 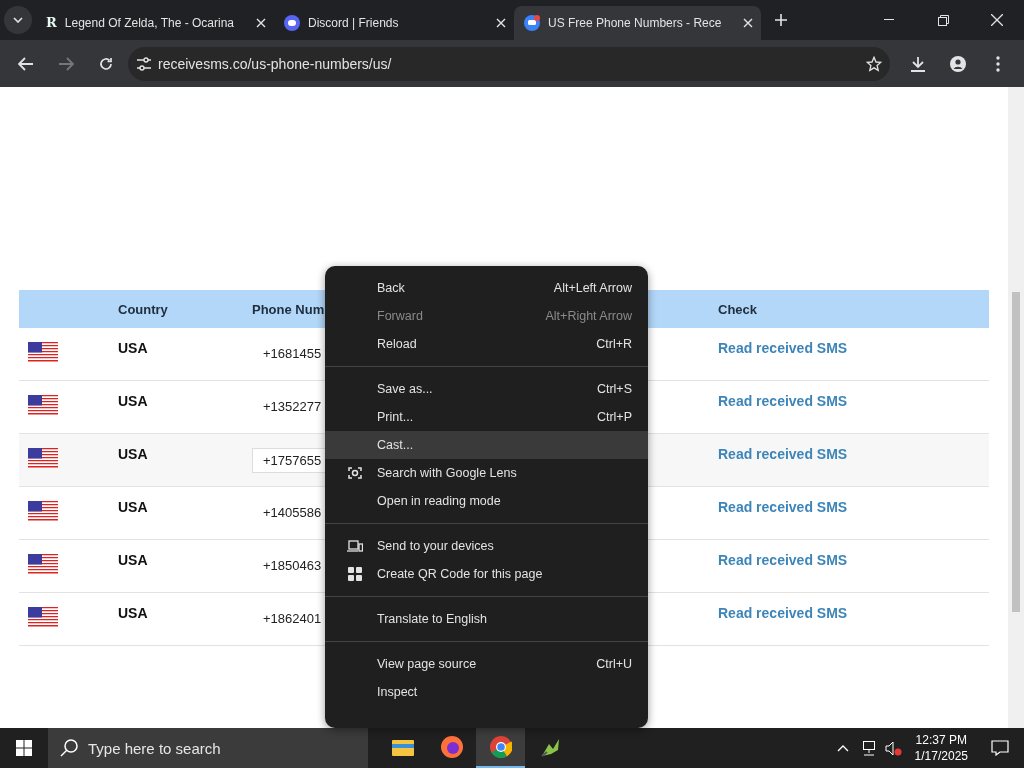 I want to click on taskbar-search-field: Type here to search, so click(x=208, y=748).